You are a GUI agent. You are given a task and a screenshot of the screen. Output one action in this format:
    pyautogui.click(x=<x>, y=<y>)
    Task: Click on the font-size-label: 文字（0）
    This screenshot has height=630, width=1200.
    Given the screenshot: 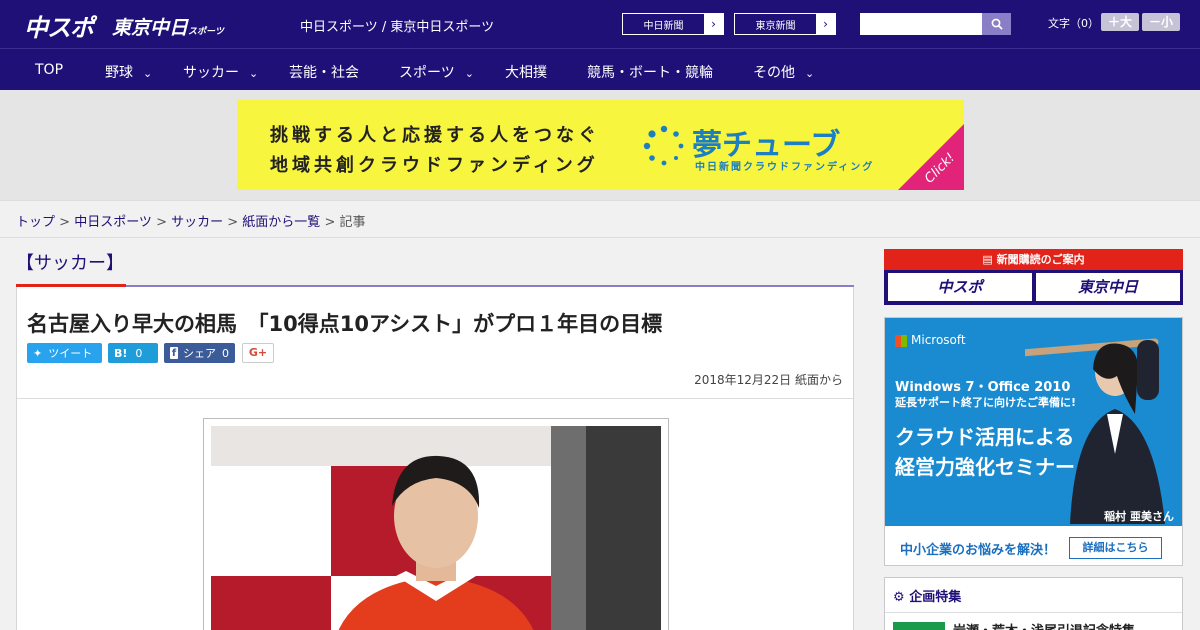 What is the action you would take?
    pyautogui.click(x=1073, y=23)
    